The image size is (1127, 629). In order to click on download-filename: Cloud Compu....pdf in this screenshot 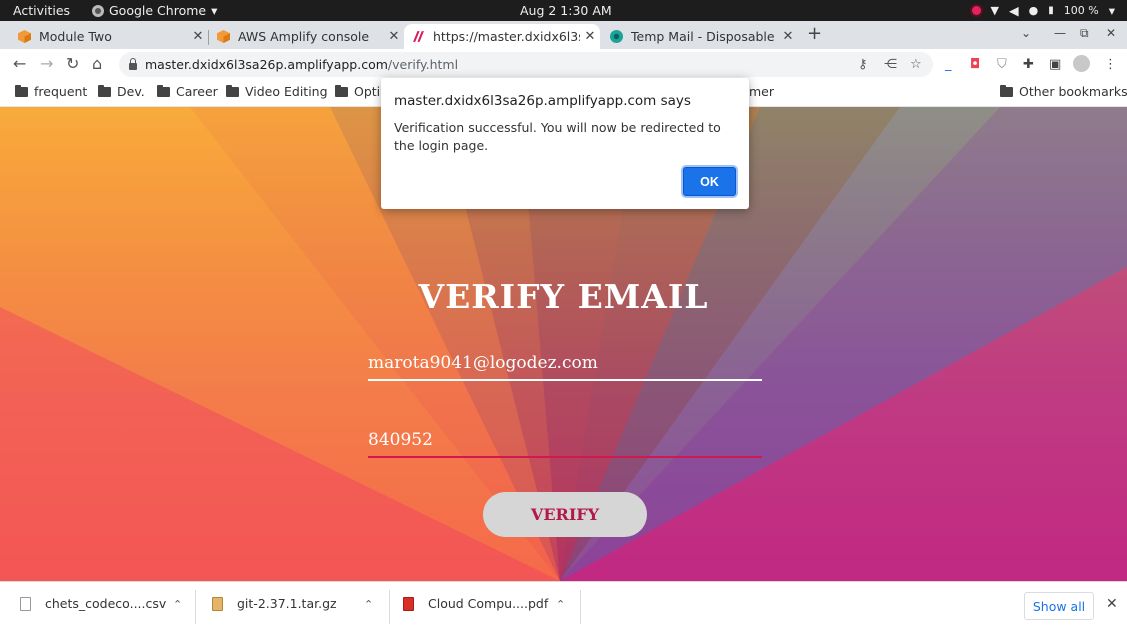, I will do `click(488, 603)`.